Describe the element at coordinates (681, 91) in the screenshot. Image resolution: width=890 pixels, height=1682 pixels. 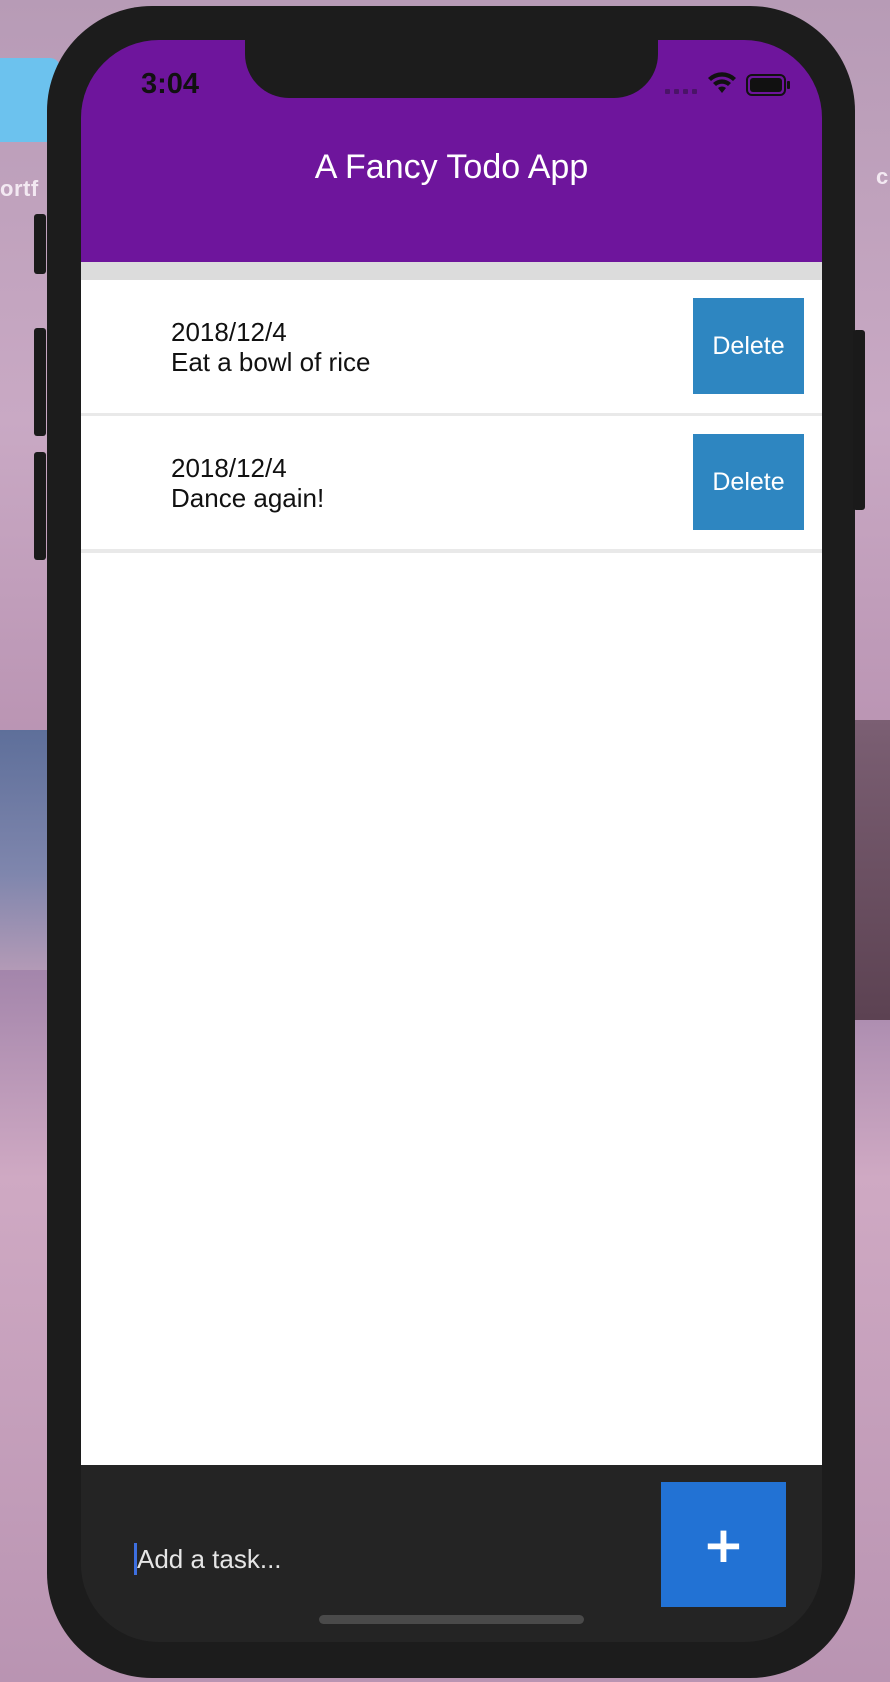
I see `cellular-signal-icon` at that location.